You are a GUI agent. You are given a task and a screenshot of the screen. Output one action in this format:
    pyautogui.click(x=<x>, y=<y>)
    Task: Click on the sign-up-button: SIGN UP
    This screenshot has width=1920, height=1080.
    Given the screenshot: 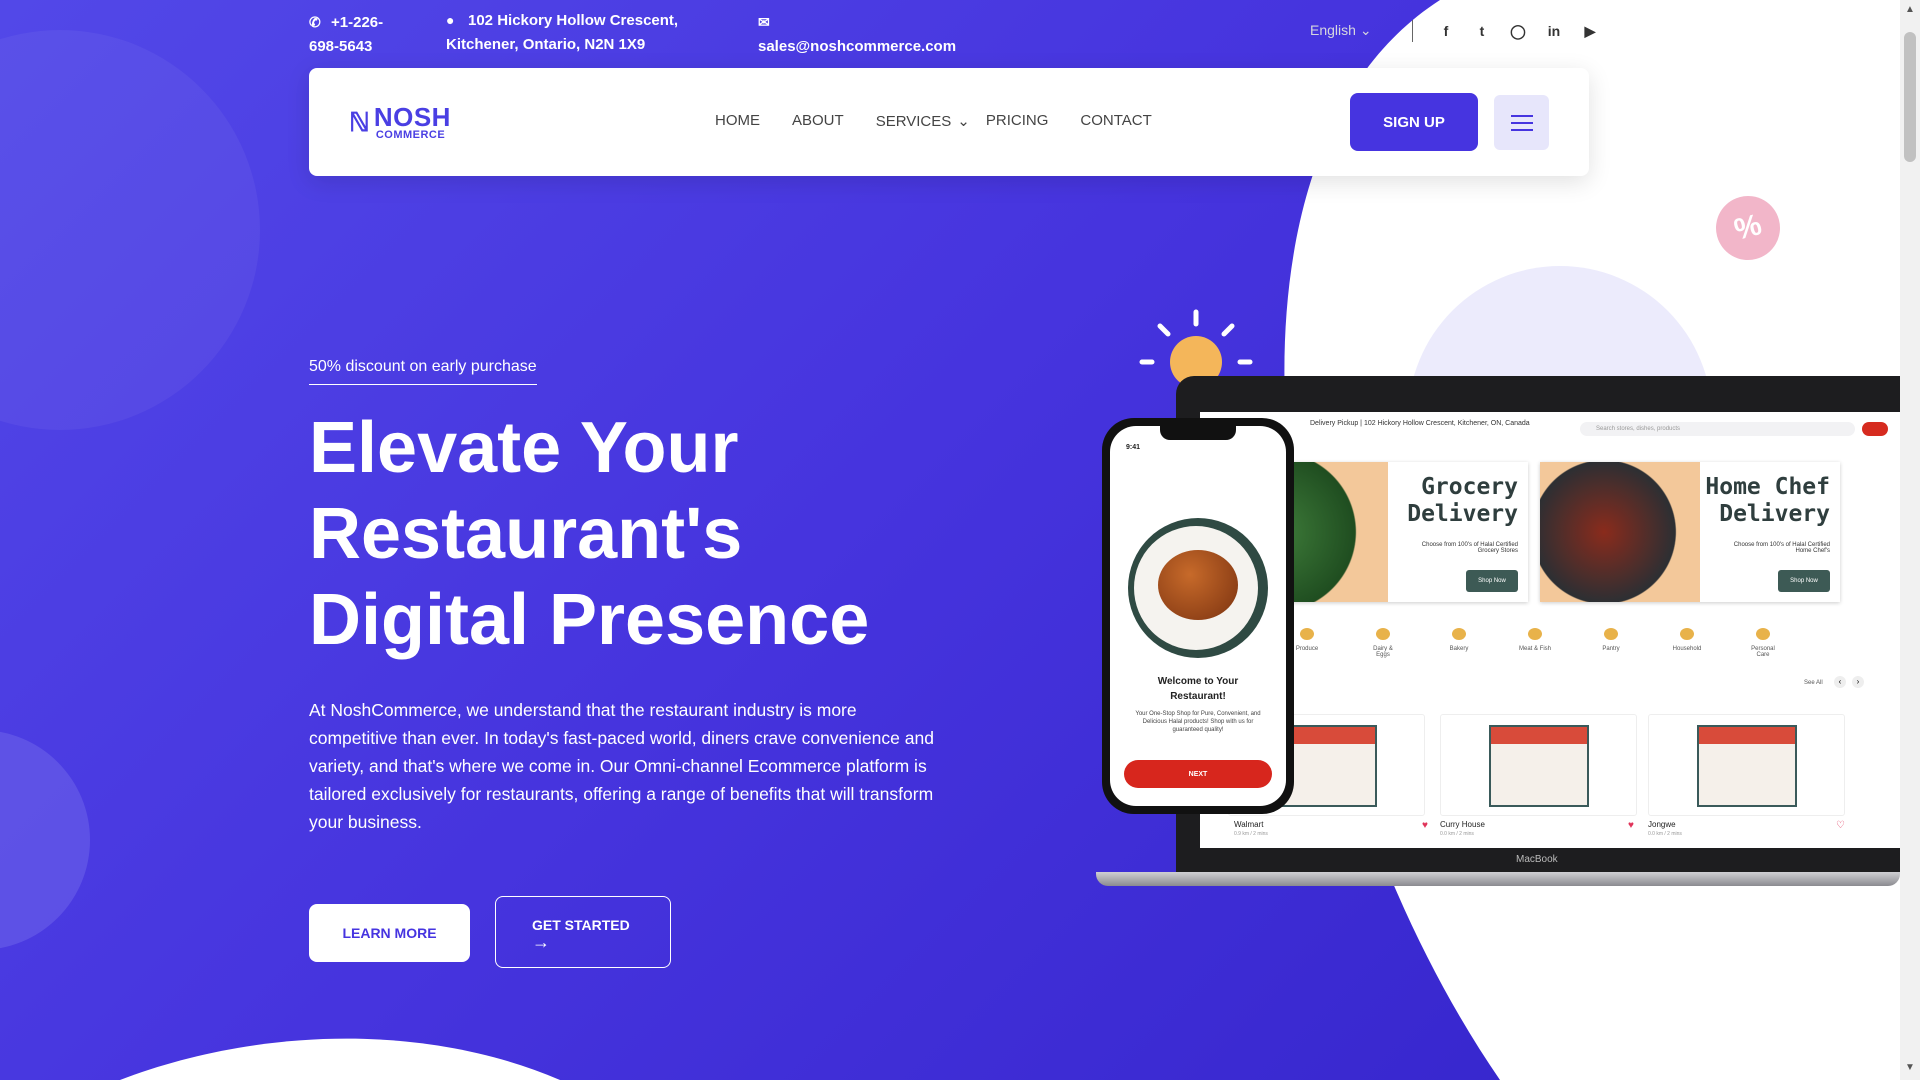 What is the action you would take?
    pyautogui.click(x=1414, y=122)
    